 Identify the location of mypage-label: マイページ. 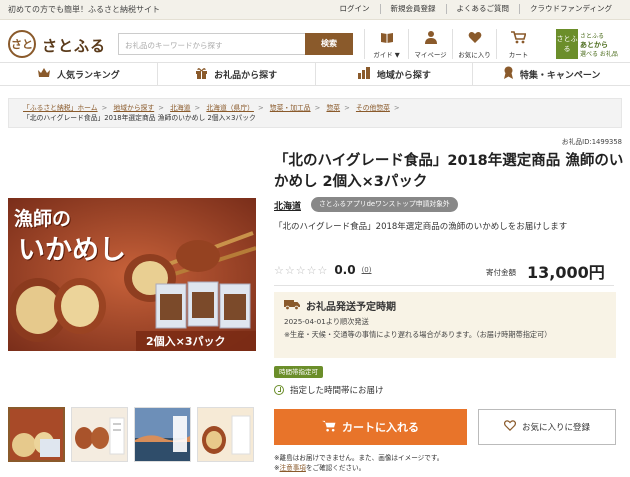
(430, 55).